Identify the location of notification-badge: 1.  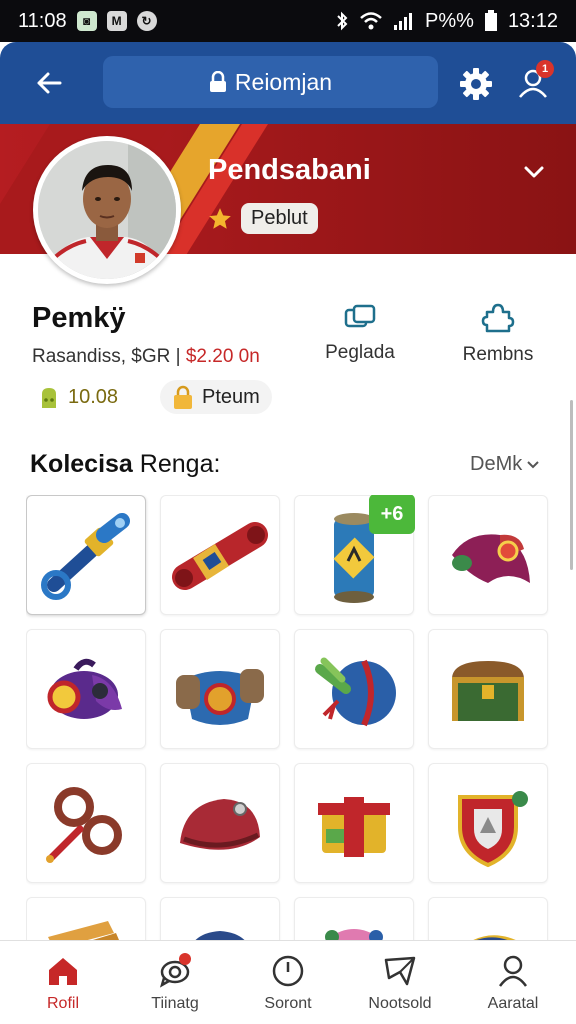
(545, 69).